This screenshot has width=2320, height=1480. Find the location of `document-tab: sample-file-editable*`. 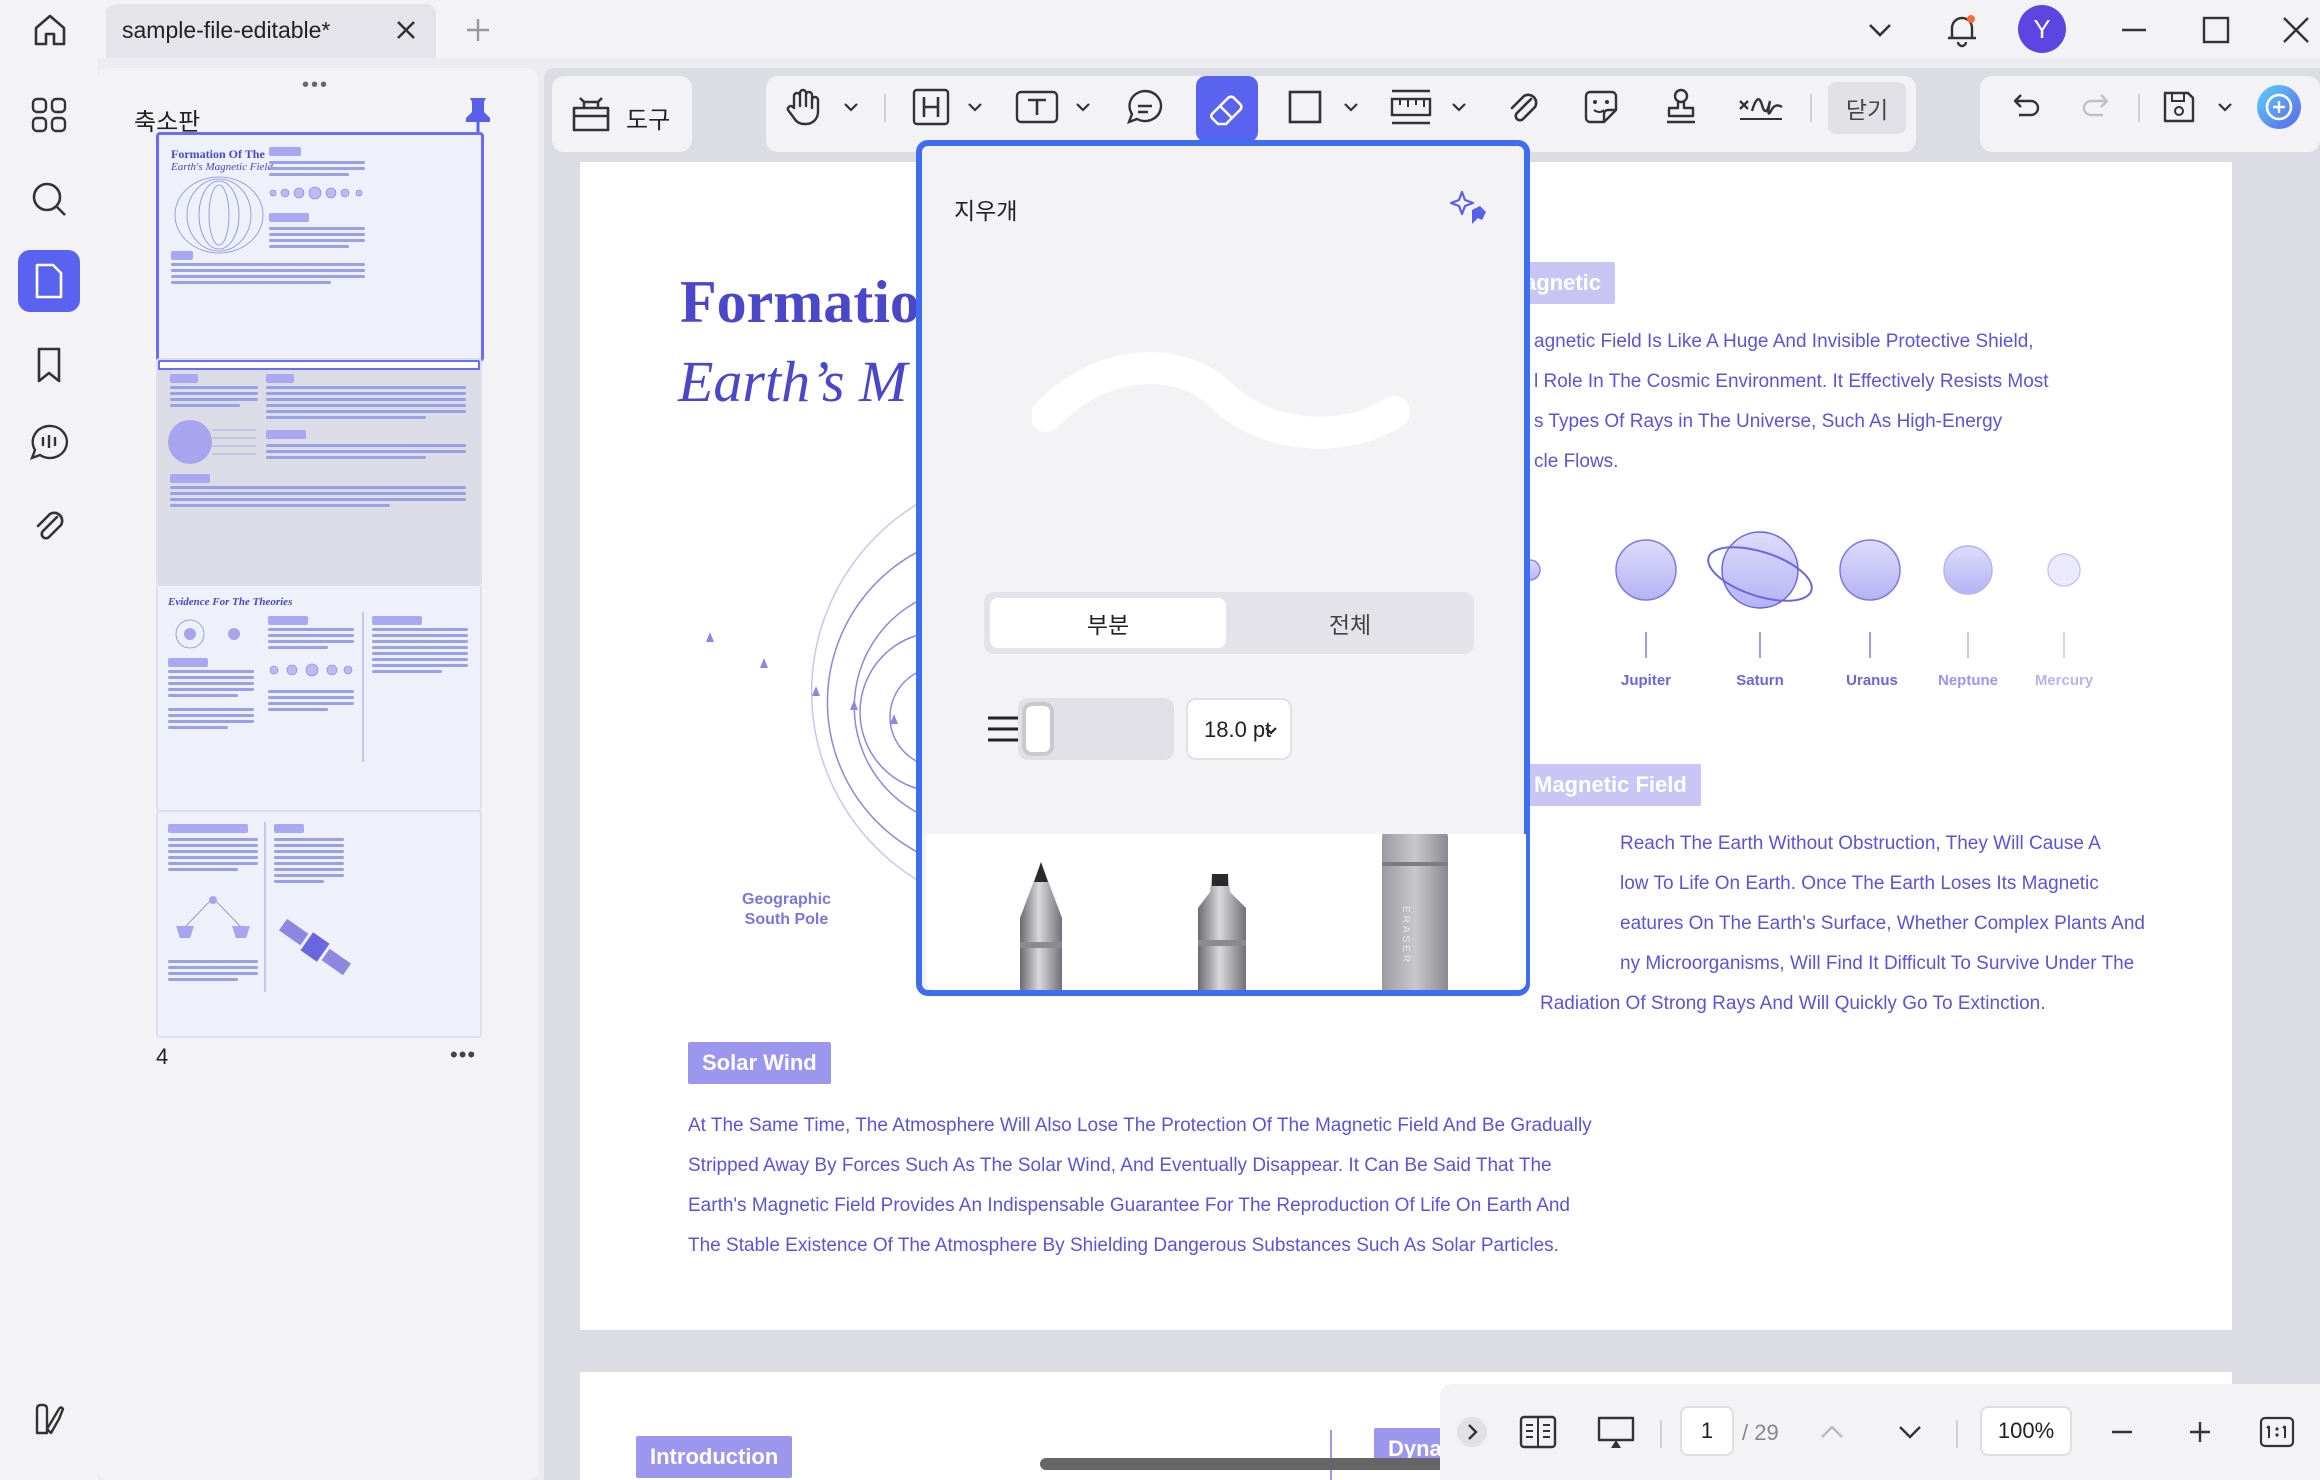

document-tab: sample-file-editable* is located at coordinates (271, 31).